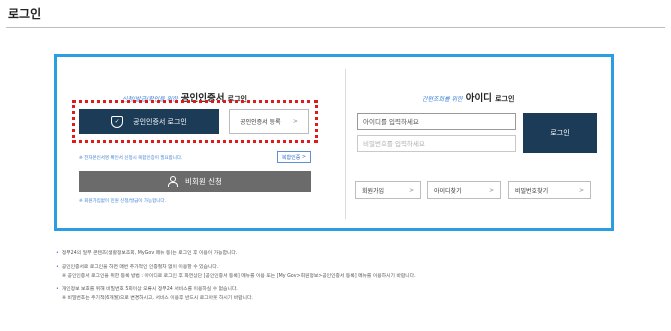 The image size is (671, 331). I want to click on panel-divider, so click(345, 144).